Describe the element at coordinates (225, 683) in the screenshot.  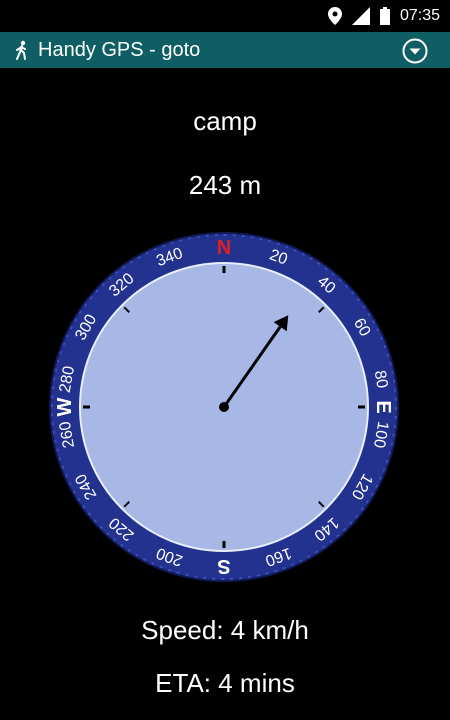
I see `eta-readout: ETA: 4 mins` at that location.